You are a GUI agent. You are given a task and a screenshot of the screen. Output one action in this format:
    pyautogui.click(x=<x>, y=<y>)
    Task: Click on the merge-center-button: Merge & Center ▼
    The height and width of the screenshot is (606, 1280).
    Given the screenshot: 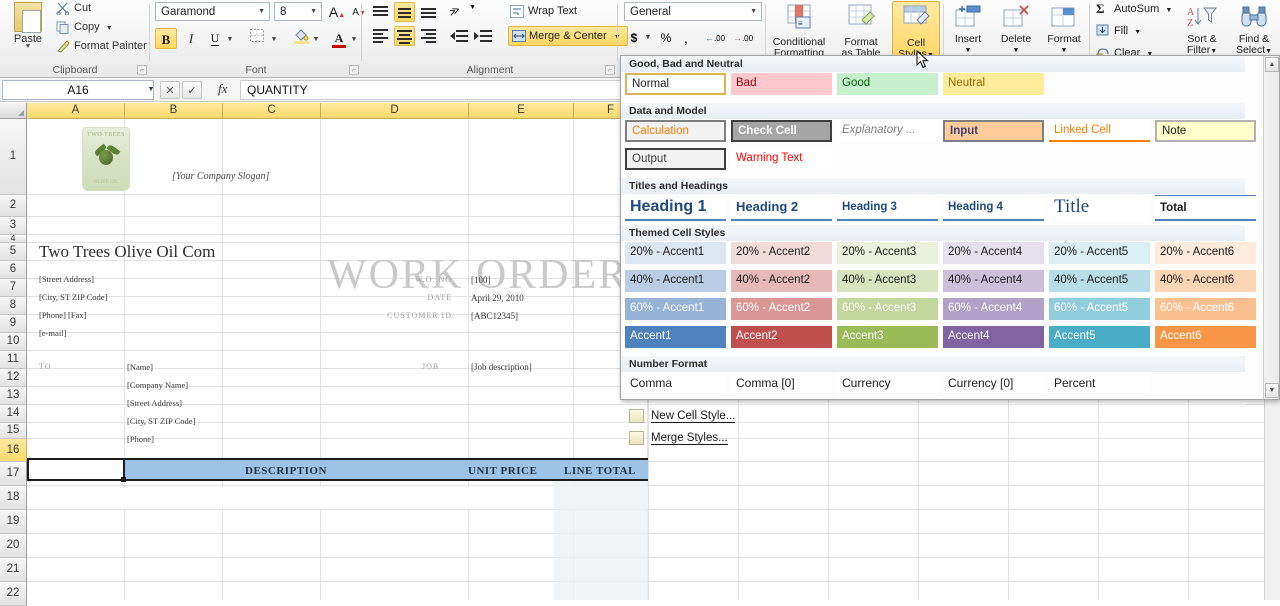 What is the action you would take?
    pyautogui.click(x=568, y=36)
    